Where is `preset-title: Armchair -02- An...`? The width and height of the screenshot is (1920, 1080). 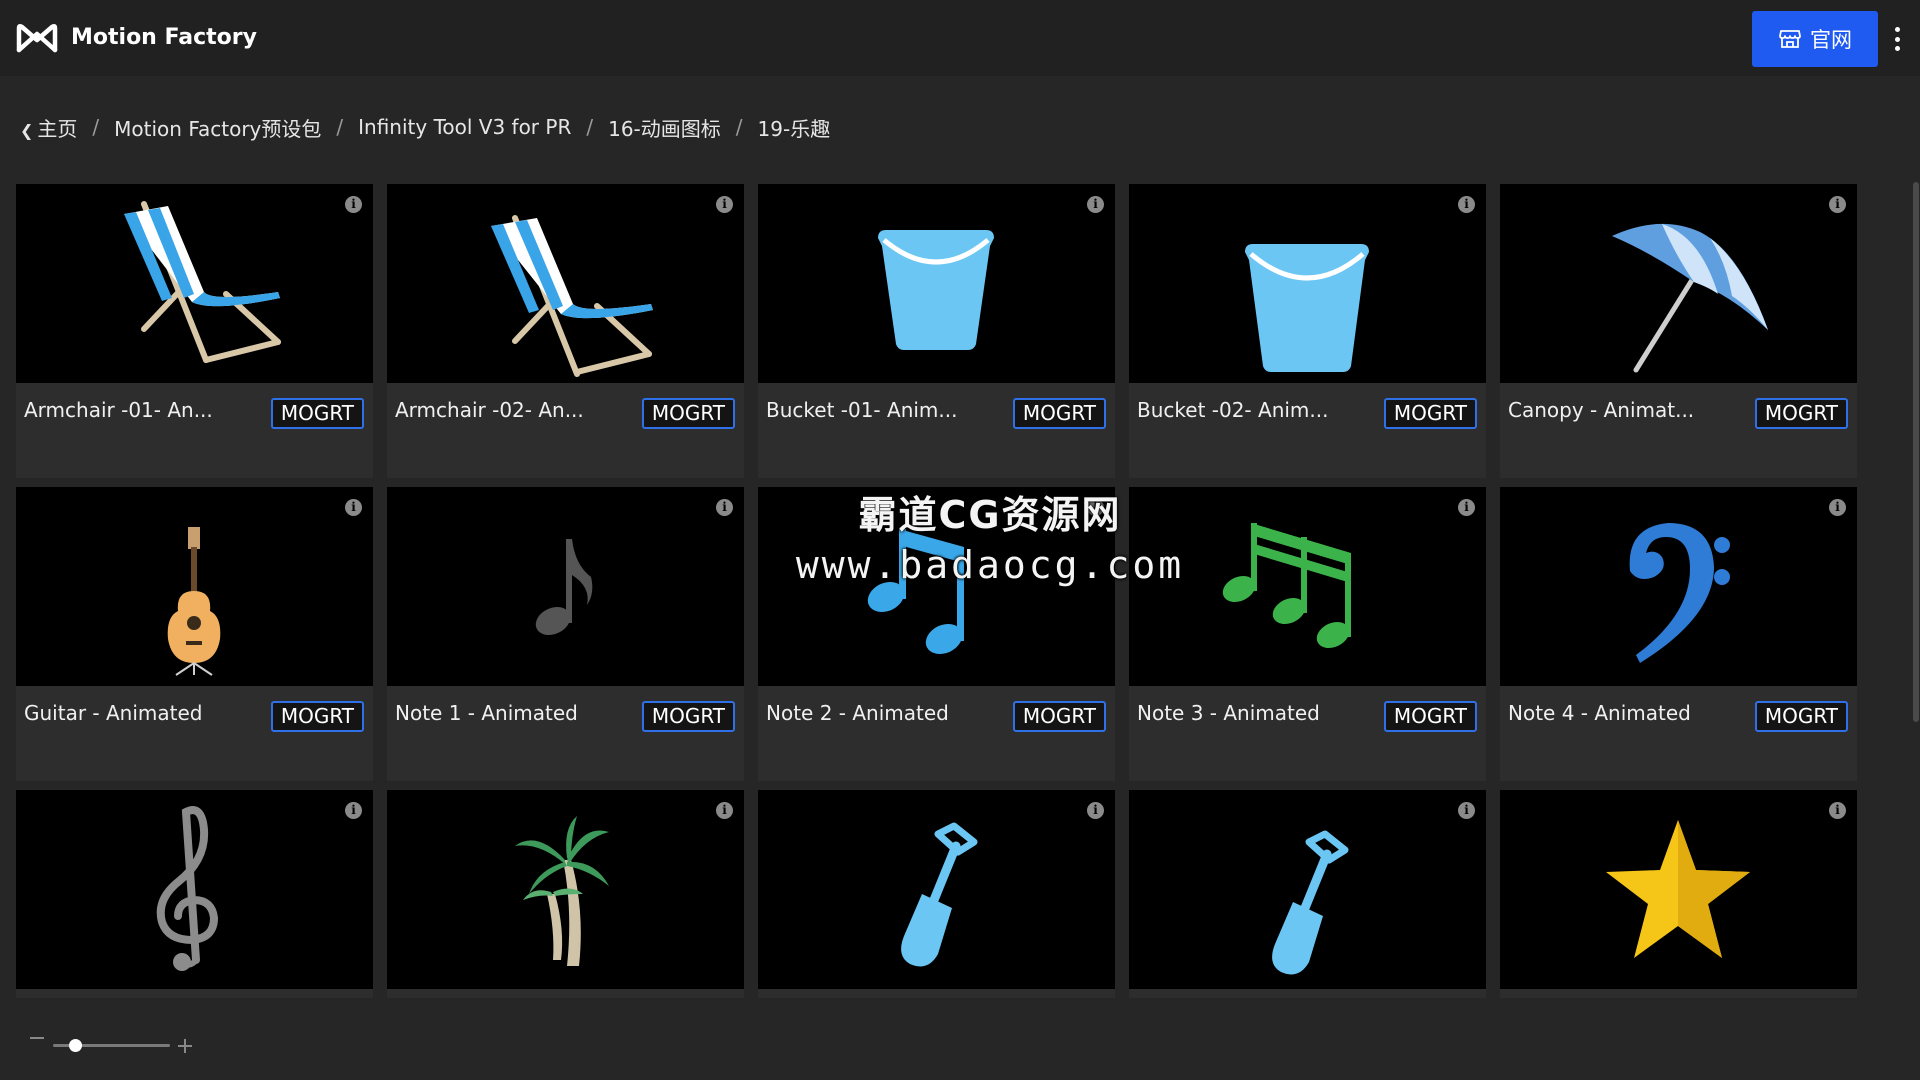 preset-title: Armchair -02- An... is located at coordinates (489, 410).